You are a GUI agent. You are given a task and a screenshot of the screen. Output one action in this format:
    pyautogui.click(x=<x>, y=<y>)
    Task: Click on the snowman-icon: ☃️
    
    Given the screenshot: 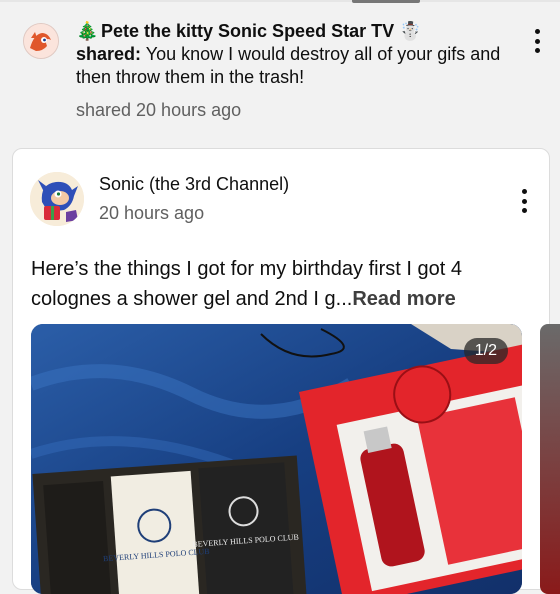 What is the action you would take?
    pyautogui.click(x=410, y=31)
    